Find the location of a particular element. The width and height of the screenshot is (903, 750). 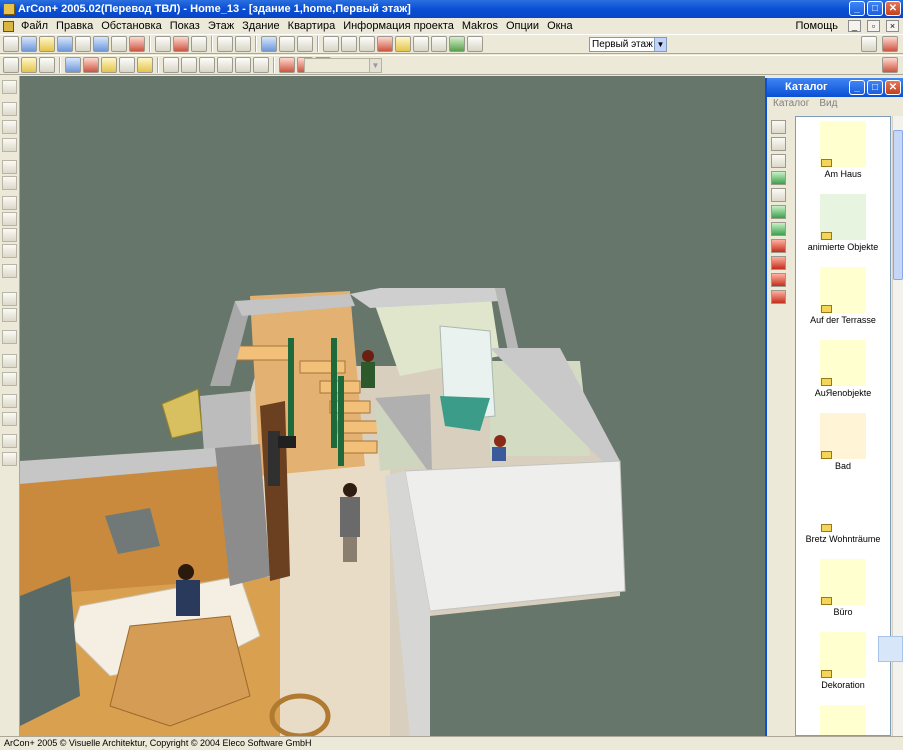

furnish-mode-icon is located at coordinates (29, 65).